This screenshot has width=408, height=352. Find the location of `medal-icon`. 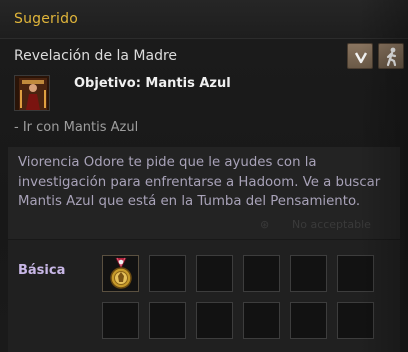

medal-icon is located at coordinates (121, 273).